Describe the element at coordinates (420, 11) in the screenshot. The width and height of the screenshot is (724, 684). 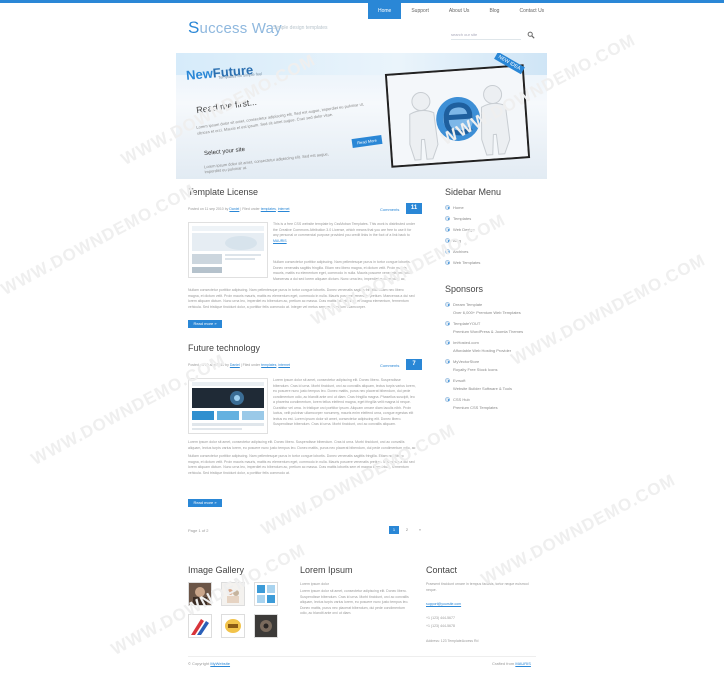
I see `nav-support: Support` at that location.